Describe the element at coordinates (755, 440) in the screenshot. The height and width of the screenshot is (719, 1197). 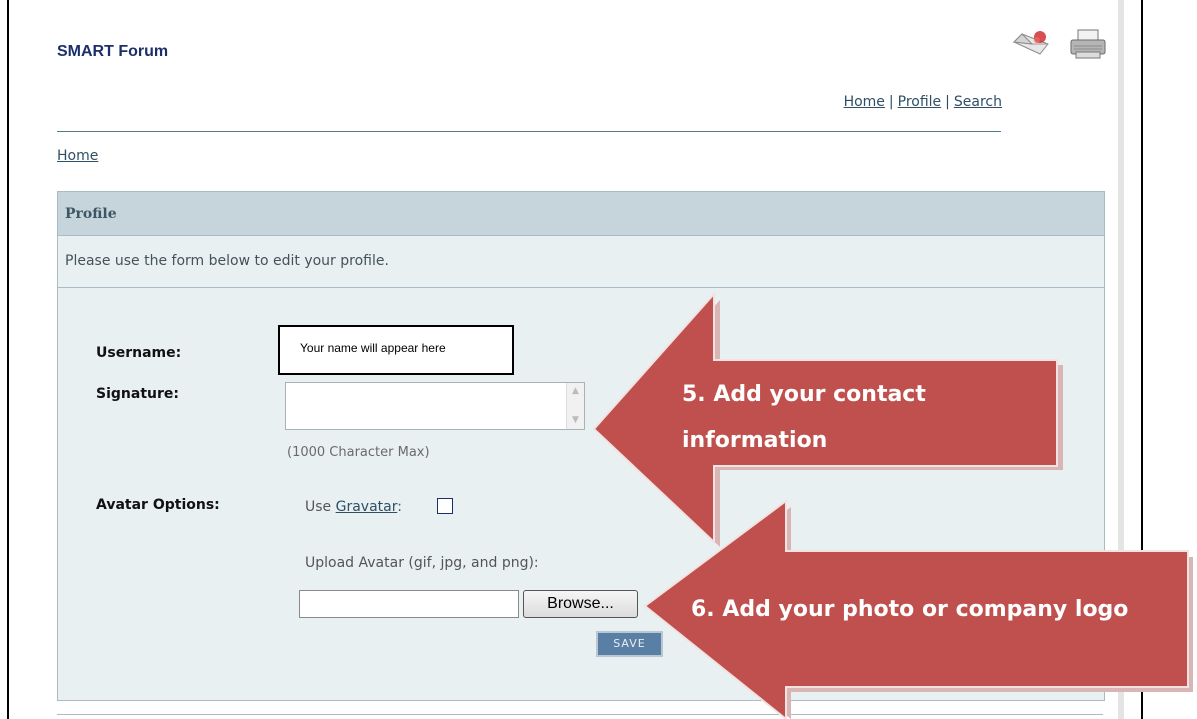
I see `callout-5-line2: information` at that location.